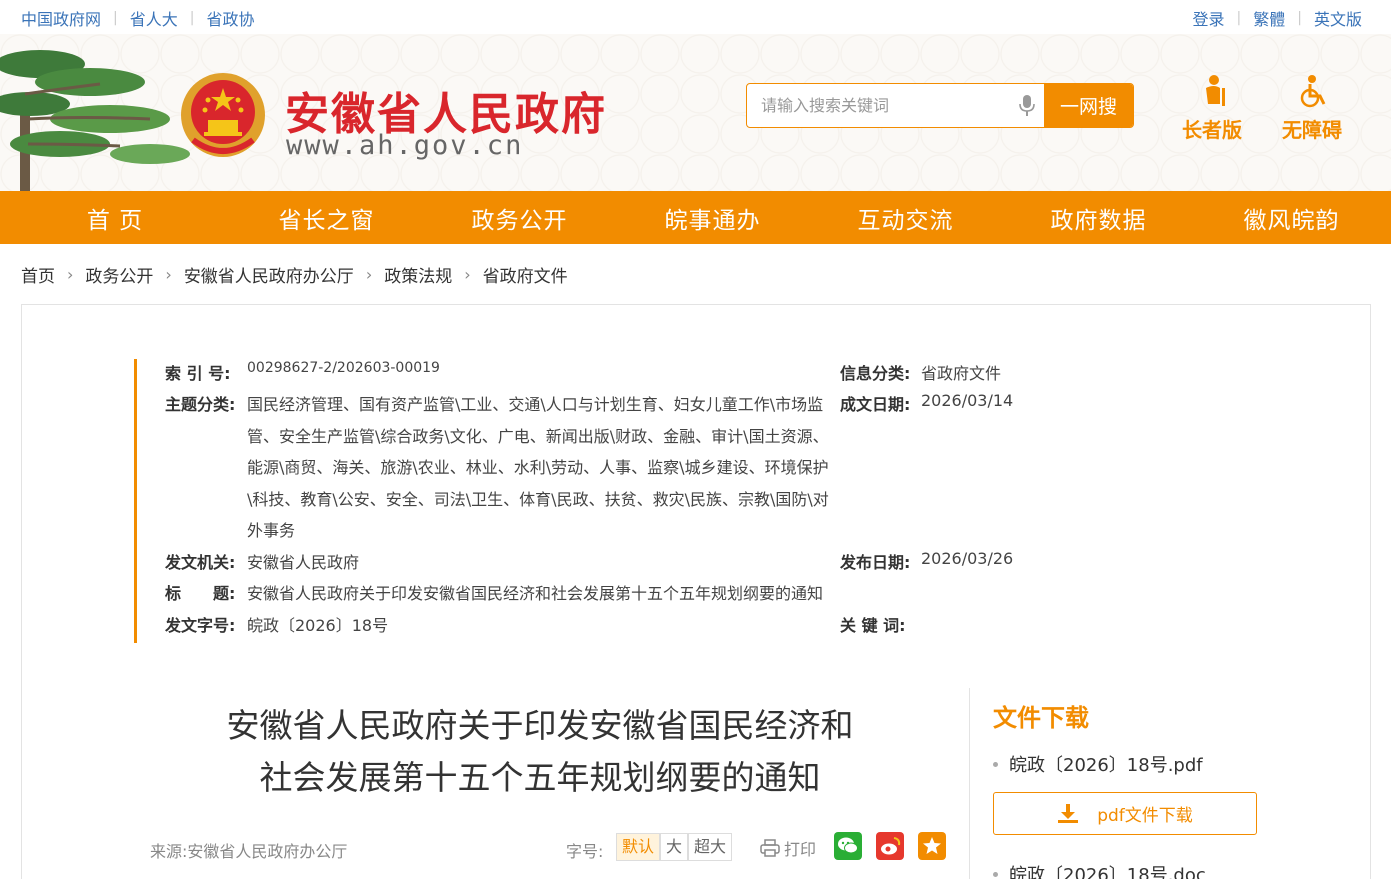 The height and width of the screenshot is (879, 1391). I want to click on breadcrumb-policies: 政策法规, so click(418, 274).